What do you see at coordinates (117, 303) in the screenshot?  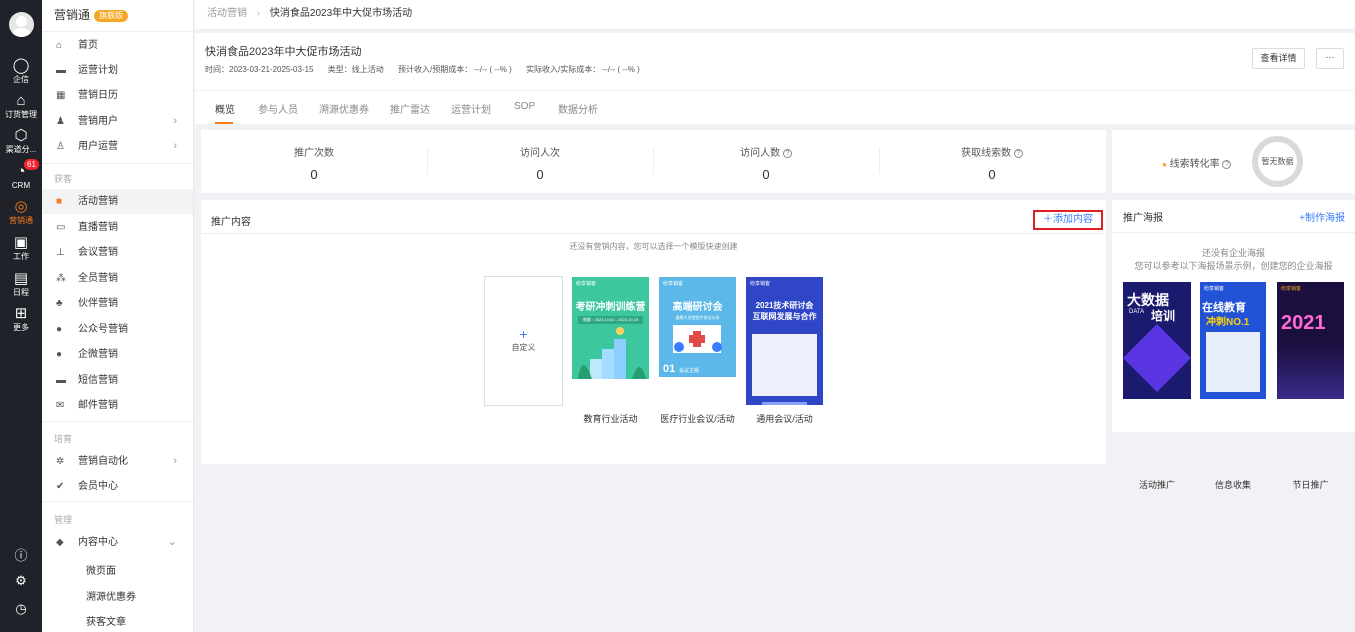 I see `menu-item-partner: ♣ 伙伴营销` at bounding box center [117, 303].